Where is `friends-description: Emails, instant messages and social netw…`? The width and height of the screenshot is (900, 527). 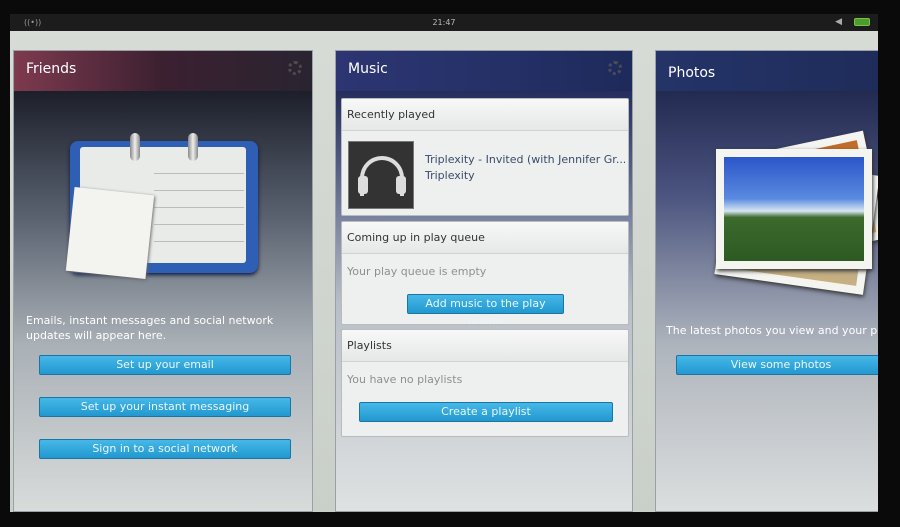 friends-description: Emails, instant messages and social netw… is located at coordinates (150, 328).